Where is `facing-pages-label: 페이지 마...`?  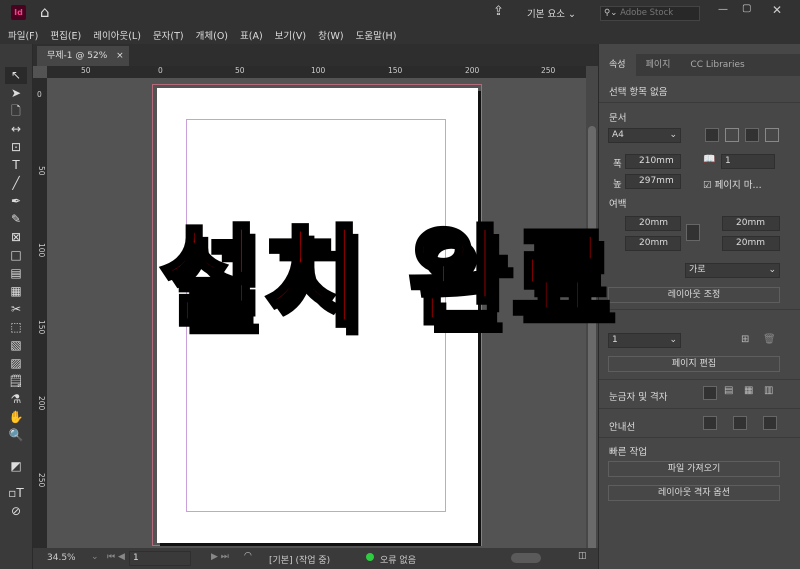 facing-pages-label: 페이지 마... is located at coordinates (738, 185).